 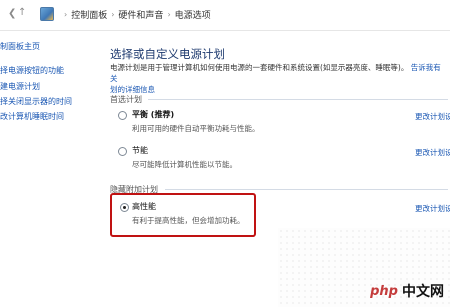 I want to click on plan-desc-power-saver: 尽可能降低计算机性能以节能。, so click(x=184, y=164).